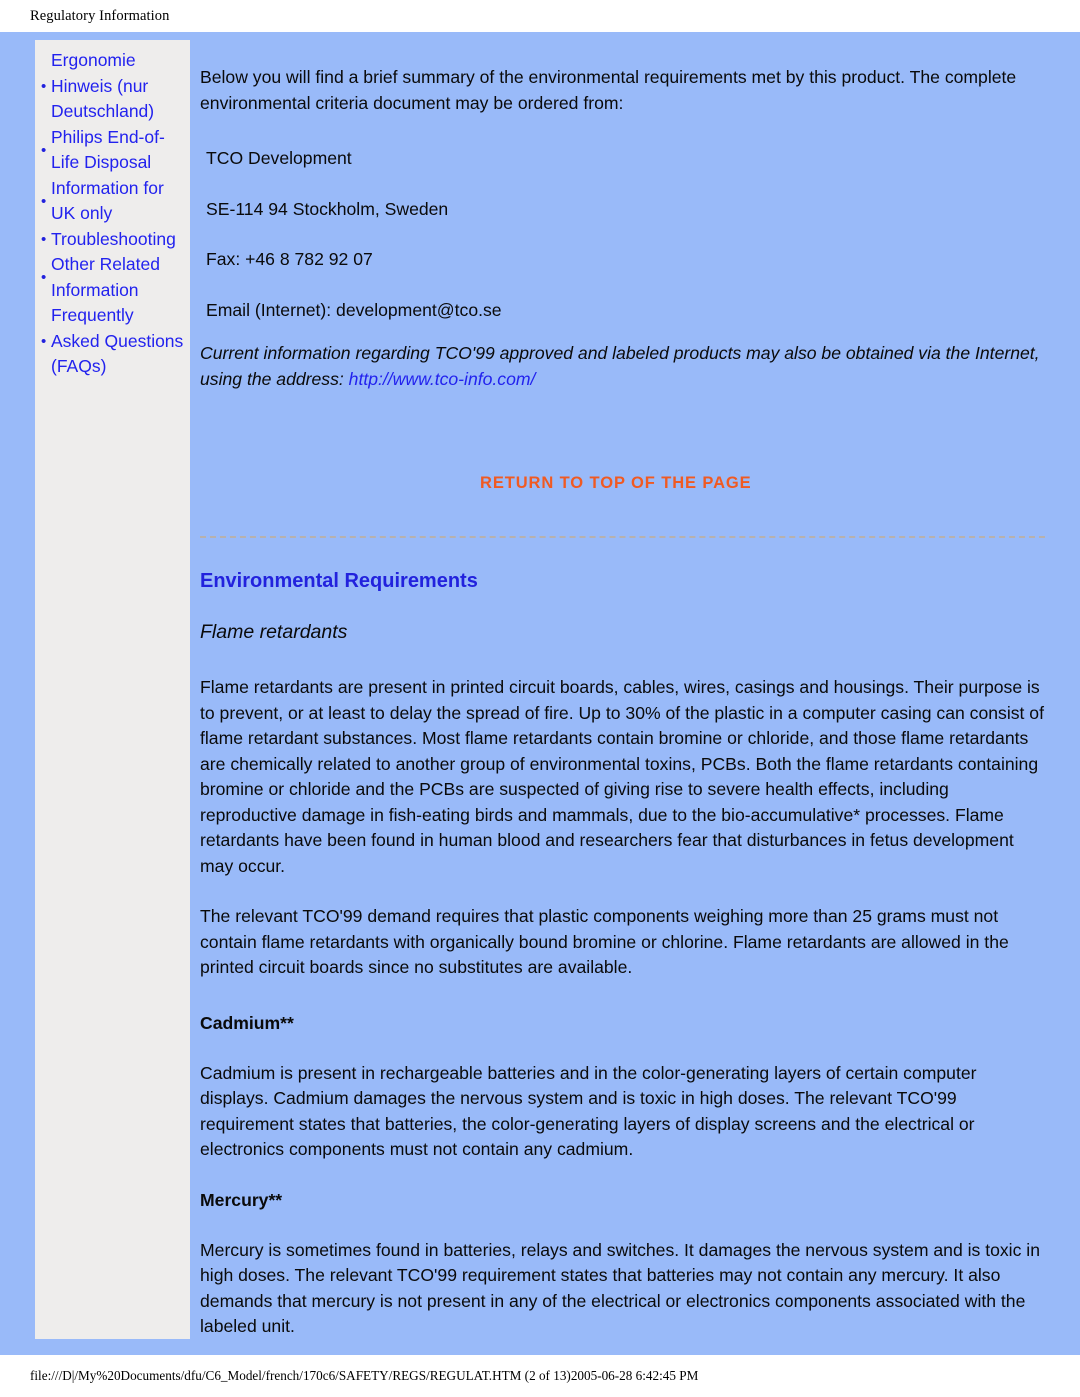  I want to click on sidebar-link-label: Frequently Asked Questions (FAQs), so click(118, 341).